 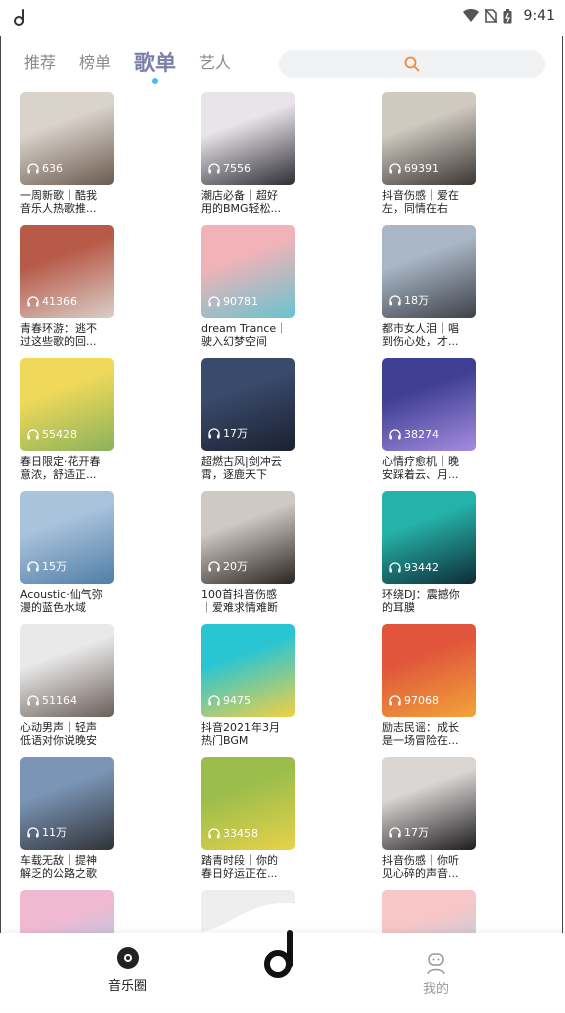 I want to click on play-count-text: 51164, so click(x=59, y=700).